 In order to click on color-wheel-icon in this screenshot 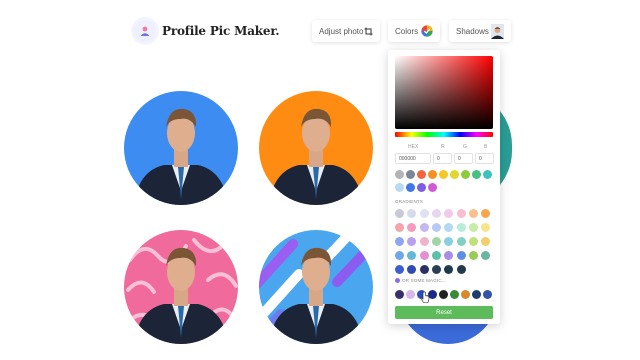, I will do `click(427, 31)`.